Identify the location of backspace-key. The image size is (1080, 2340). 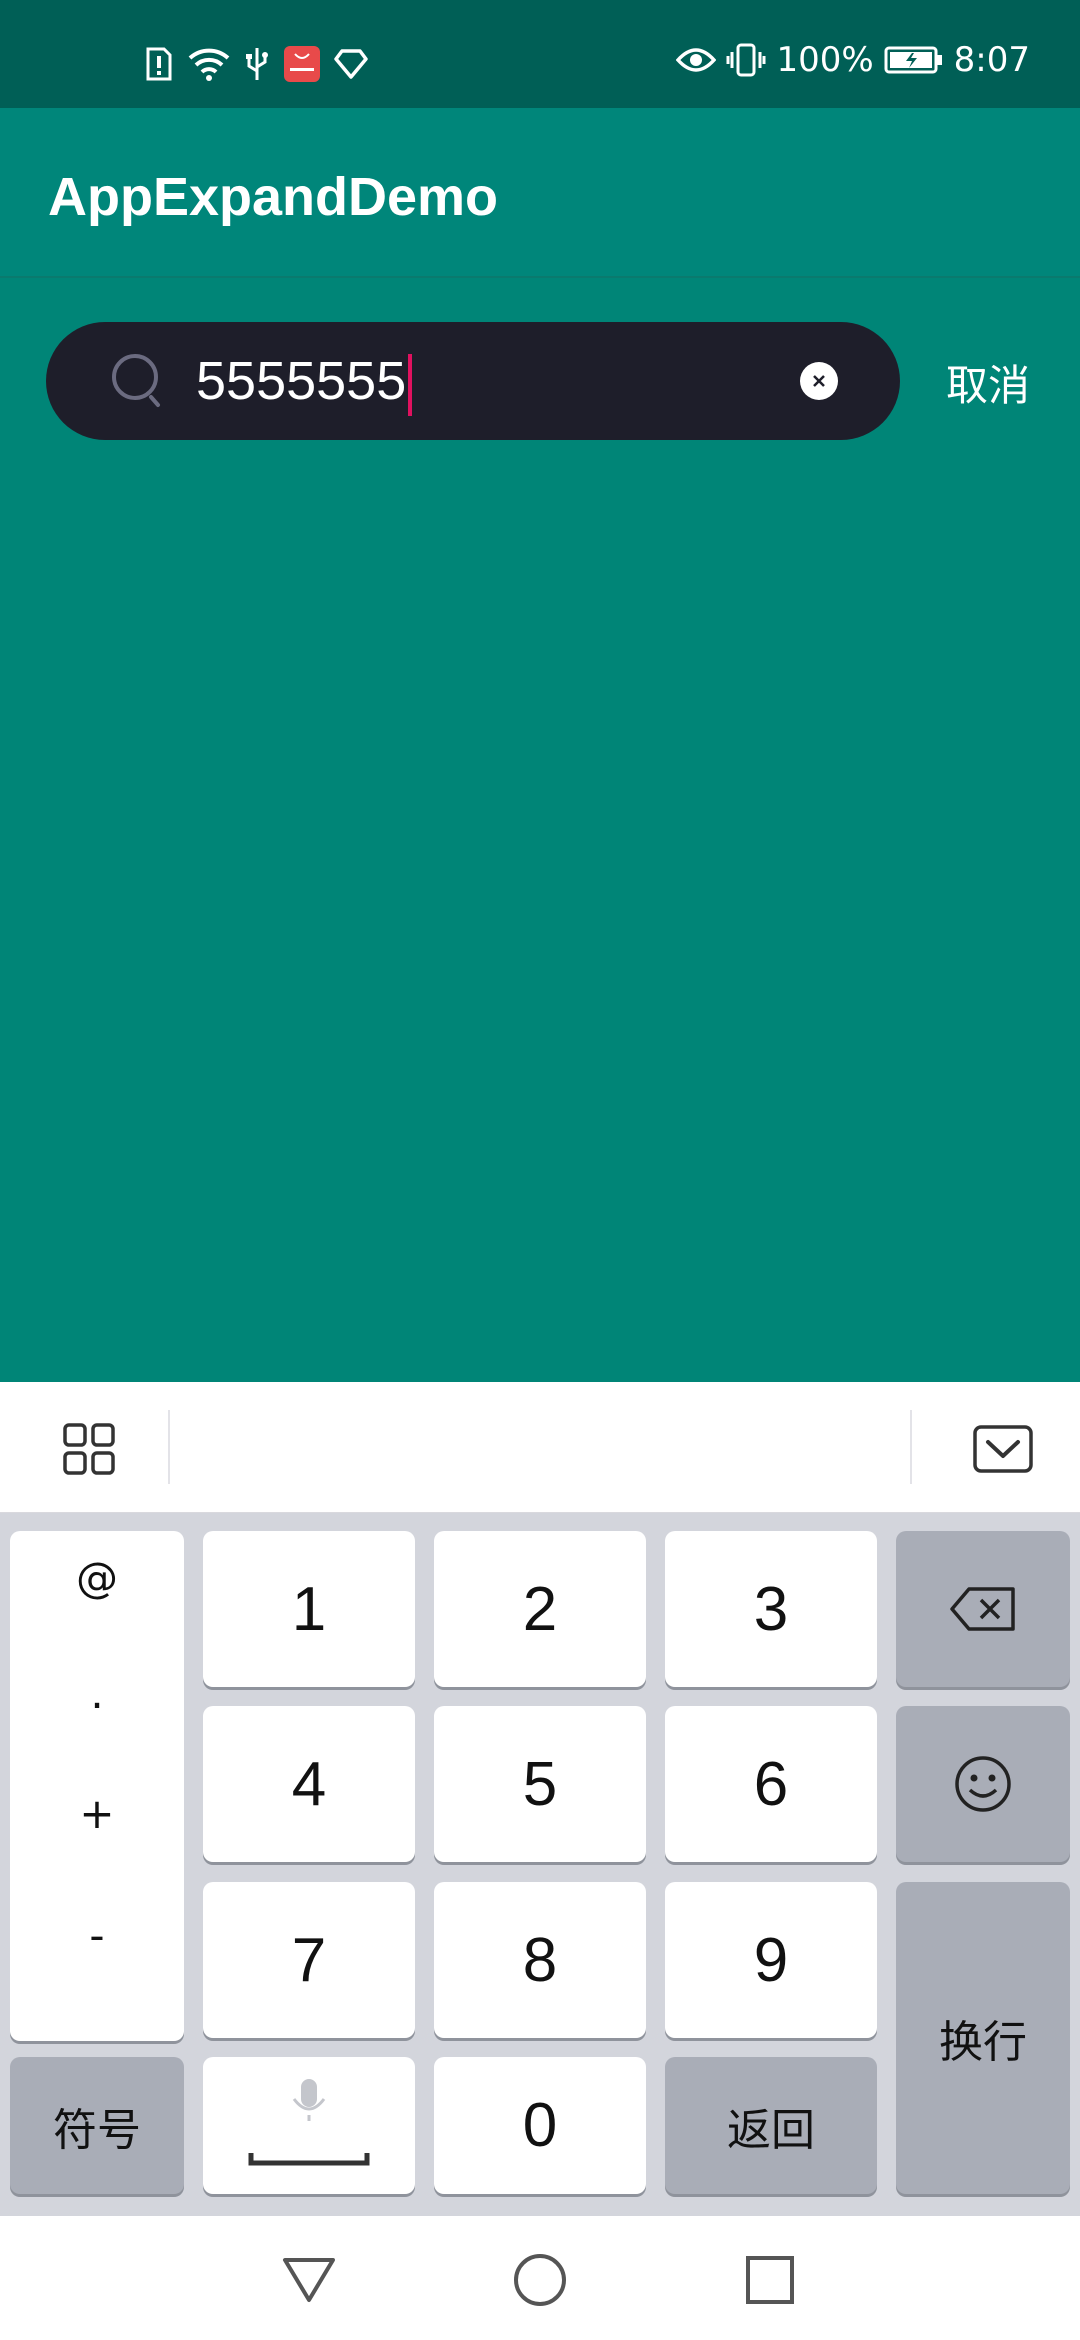
(983, 1609).